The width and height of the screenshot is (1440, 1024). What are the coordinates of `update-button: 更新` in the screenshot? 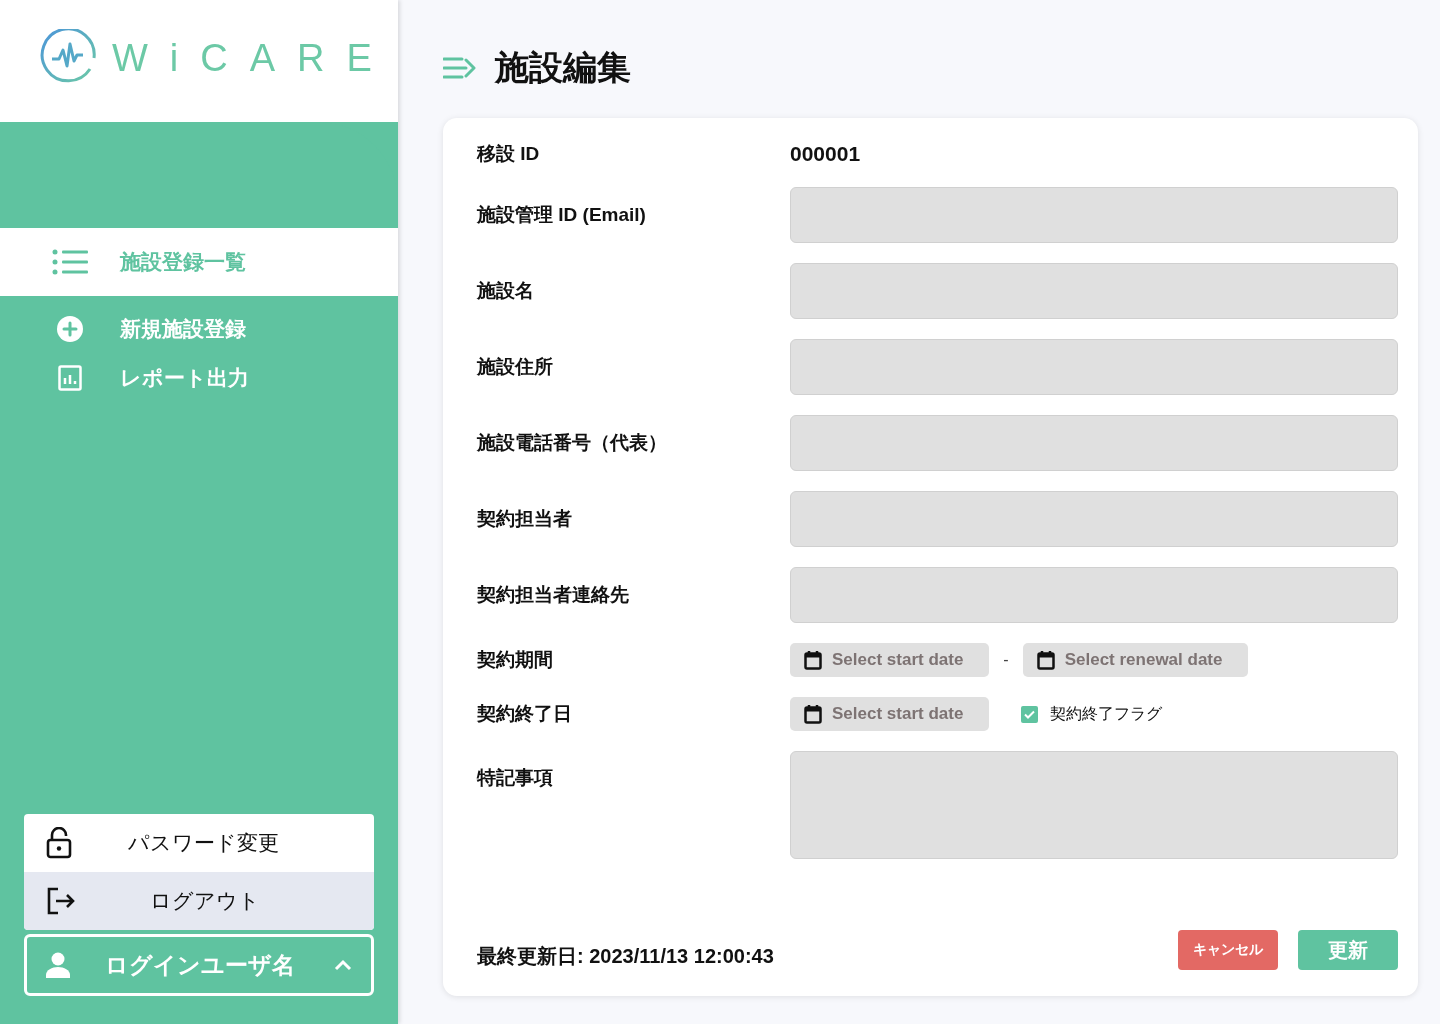 It's located at (1348, 950).